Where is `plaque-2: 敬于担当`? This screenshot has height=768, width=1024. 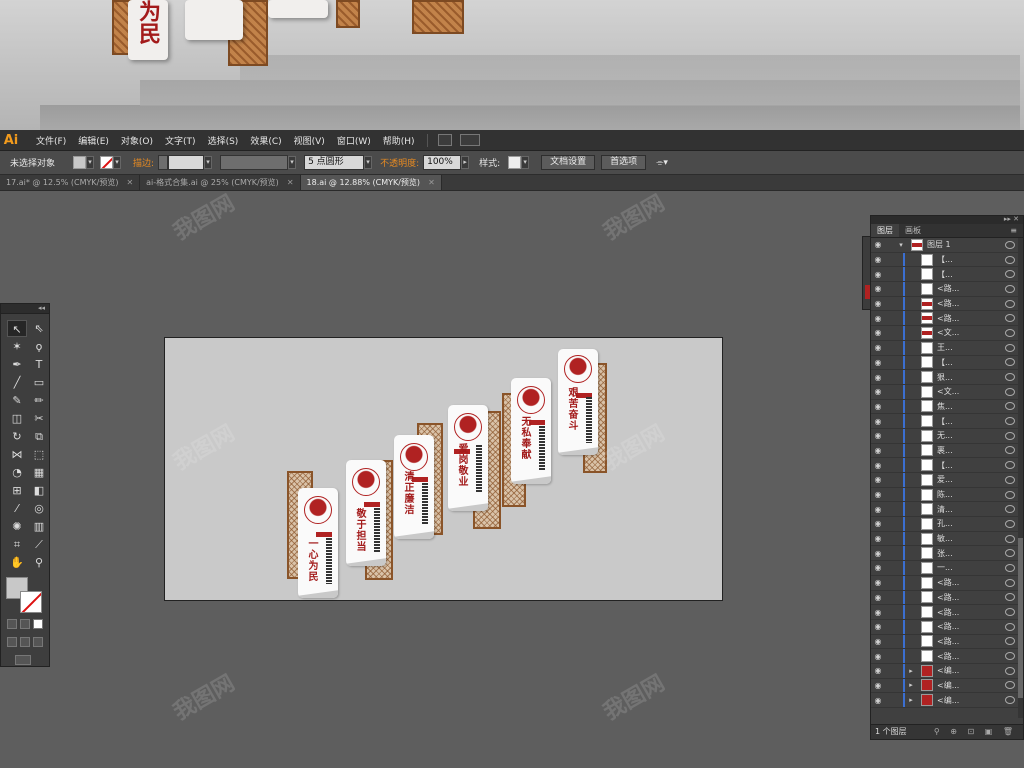 plaque-2: 敬于担当 is located at coordinates (366, 513).